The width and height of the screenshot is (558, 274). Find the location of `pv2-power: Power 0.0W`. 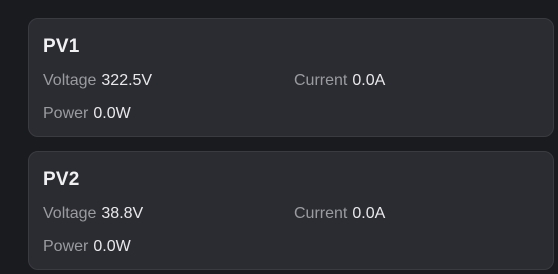

pv2-power: Power 0.0W is located at coordinates (87, 247).